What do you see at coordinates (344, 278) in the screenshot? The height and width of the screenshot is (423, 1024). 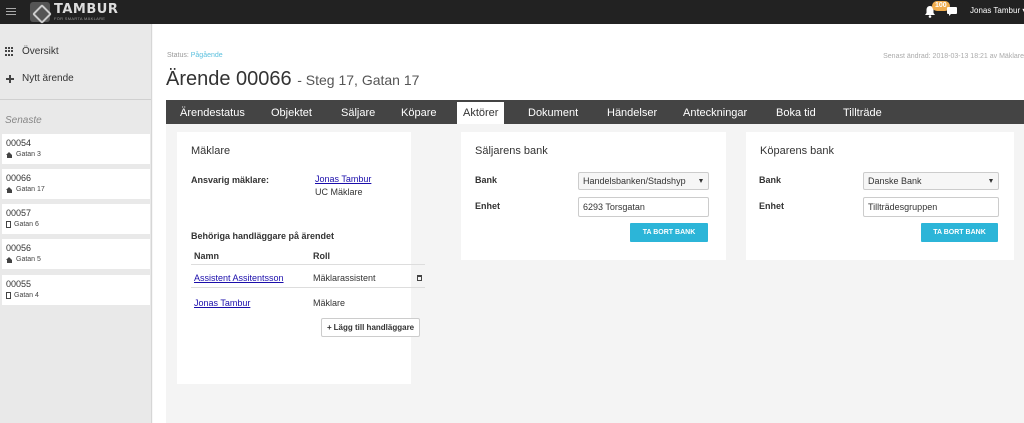 I see `handler-role: Mäklarassistent` at bounding box center [344, 278].